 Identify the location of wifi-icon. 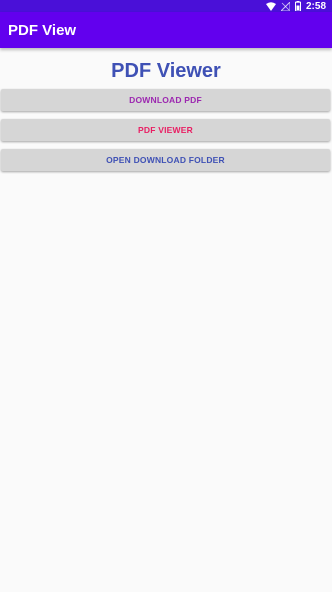
(270, 6).